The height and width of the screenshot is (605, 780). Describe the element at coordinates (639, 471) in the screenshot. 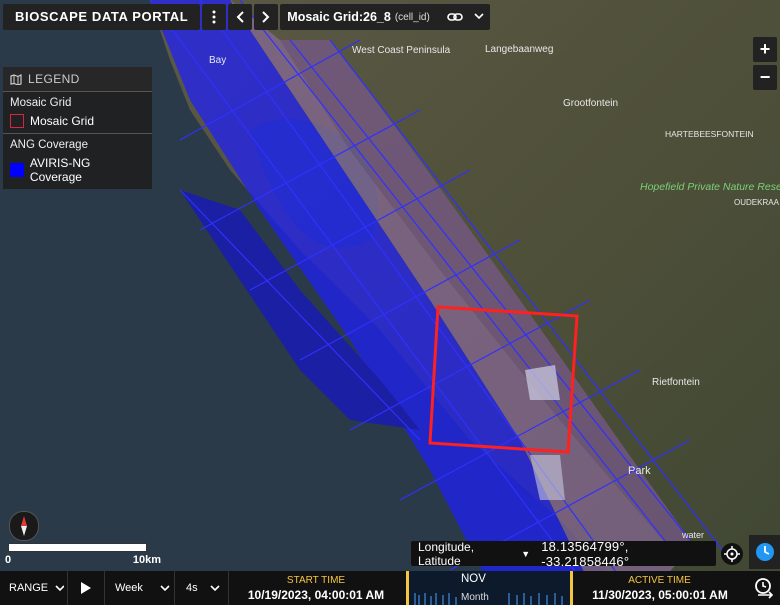

I see `place-label: Park` at that location.